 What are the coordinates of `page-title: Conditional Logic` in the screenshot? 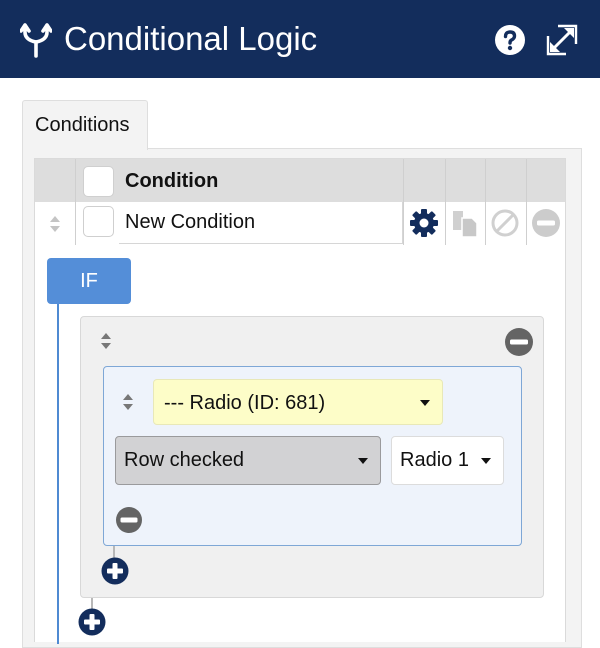 It's located at (191, 38).